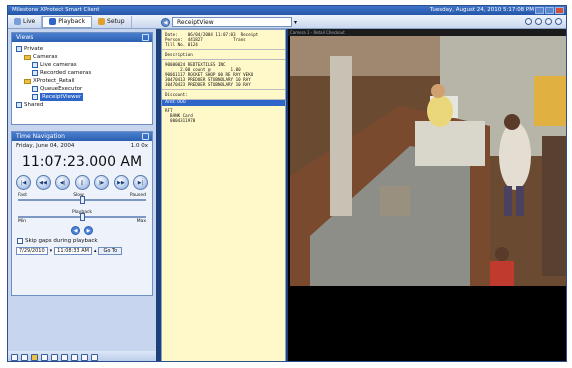  I want to click on info-icon, so click(548, 21).